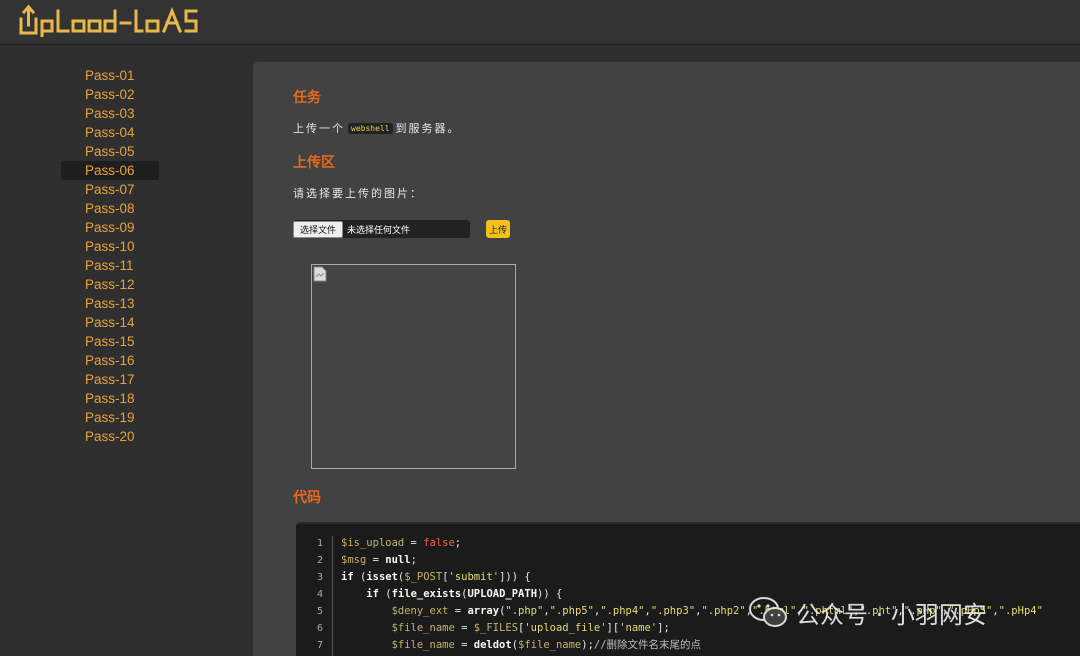 This screenshot has width=1080, height=656. I want to click on code-token: ][, so click(613, 628).